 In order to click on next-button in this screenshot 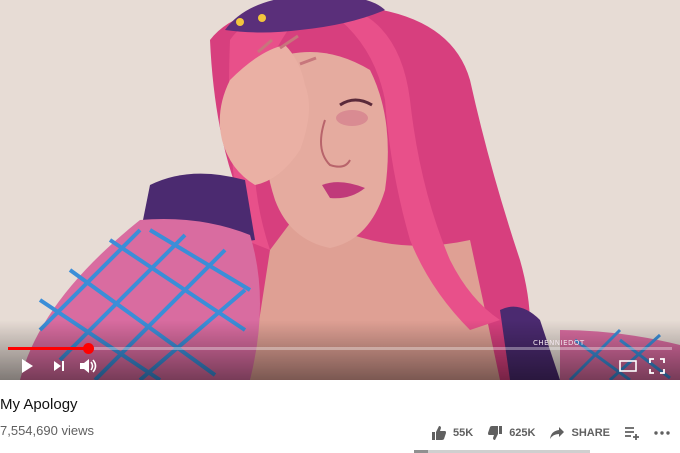, I will do `click(59, 366)`.